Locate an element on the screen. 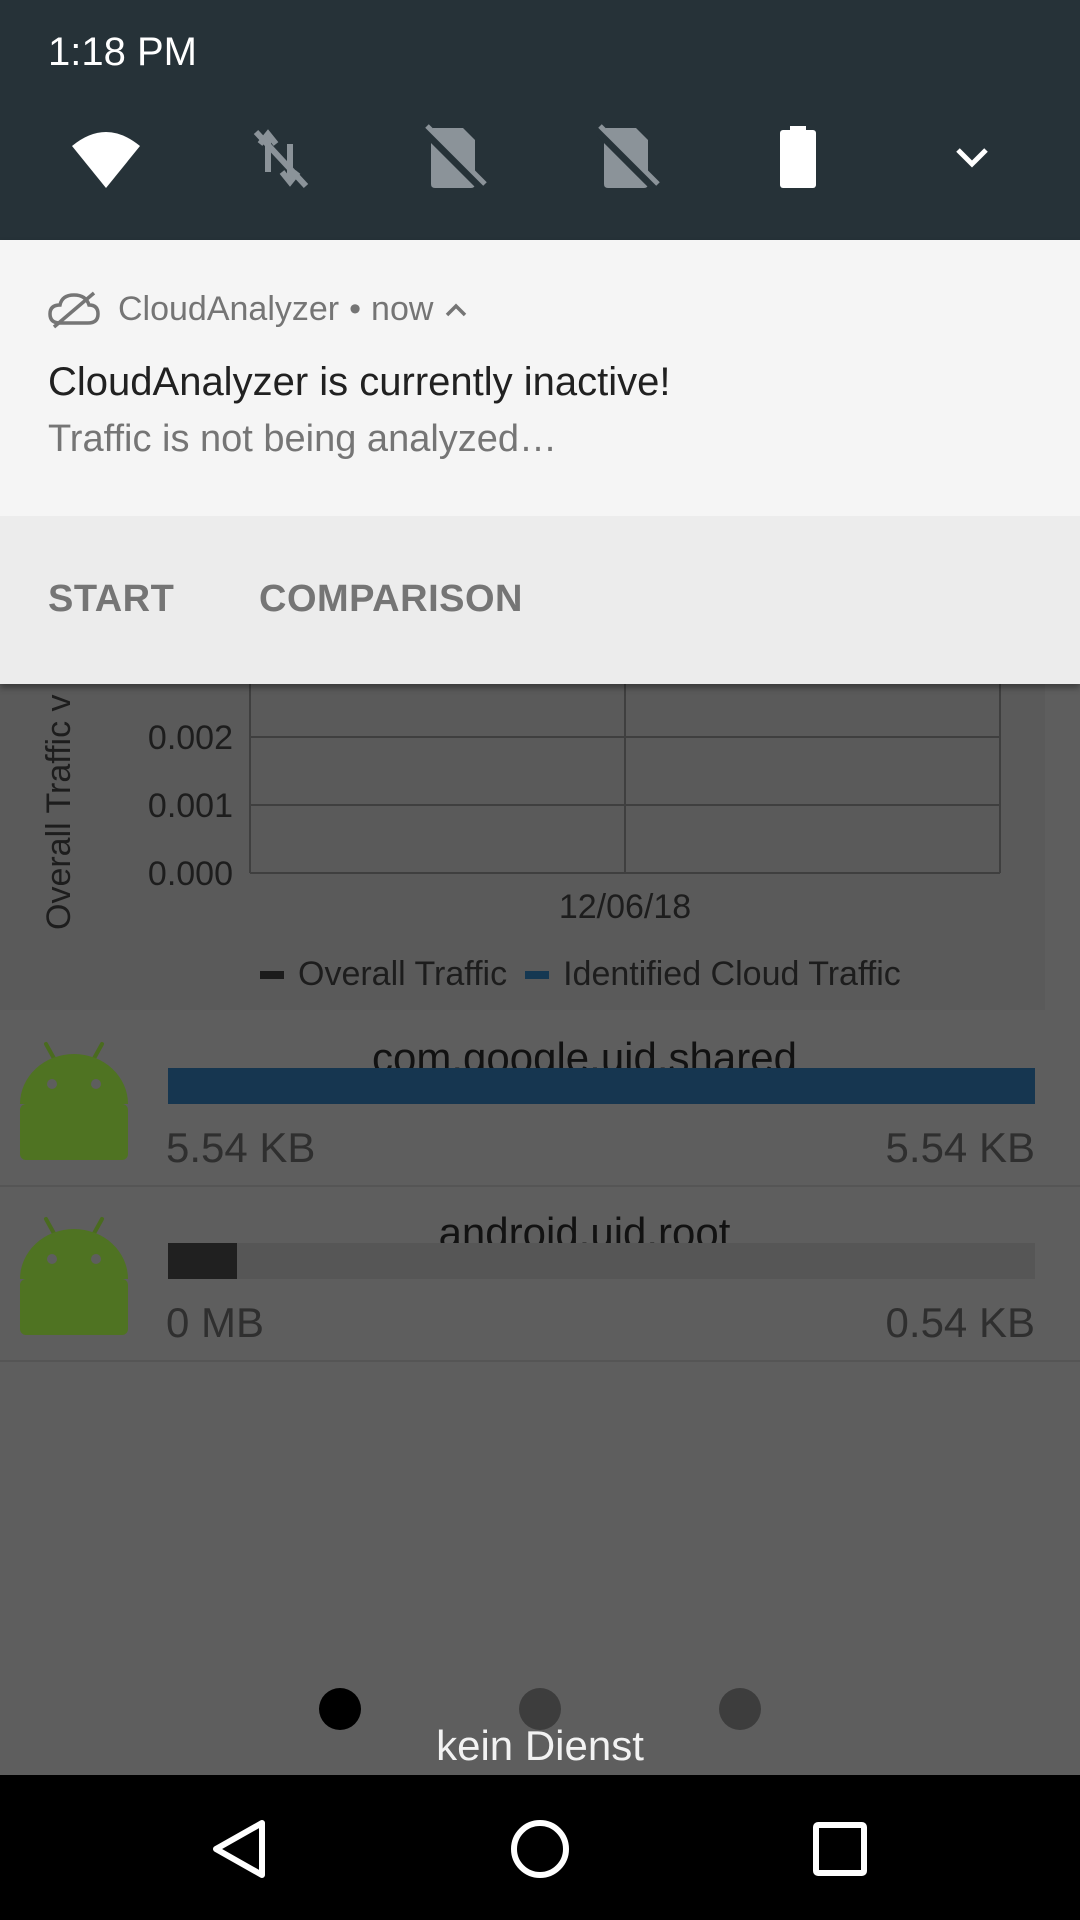 Image resolution: width=1080 pixels, height=1920 pixels. chart-y-tick-label: 0.002 is located at coordinates (190, 738).